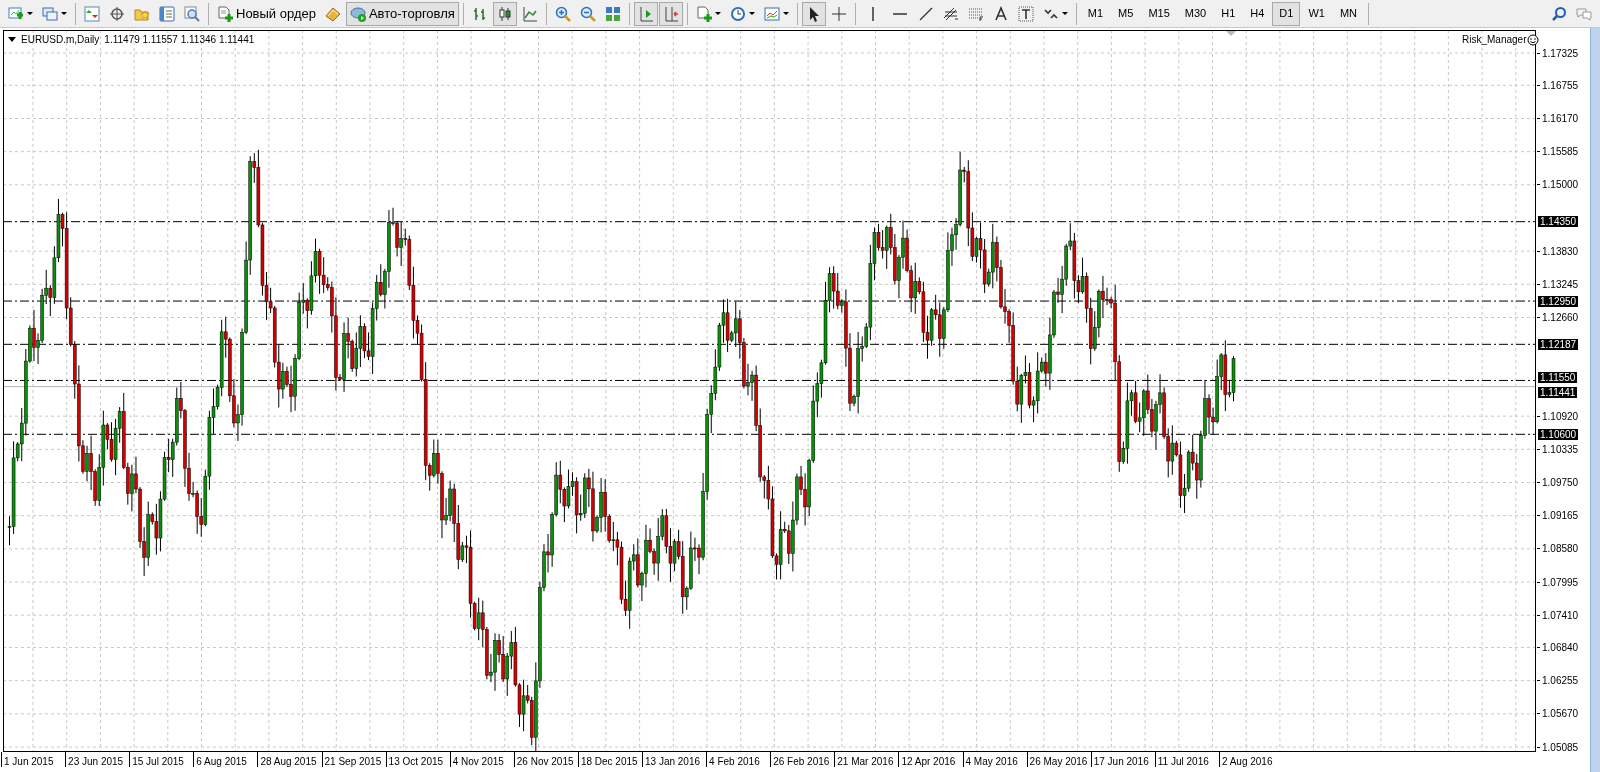 The height and width of the screenshot is (772, 1600). What do you see at coordinates (925, 13) in the screenshot?
I see `diagonal-line-icon` at bounding box center [925, 13].